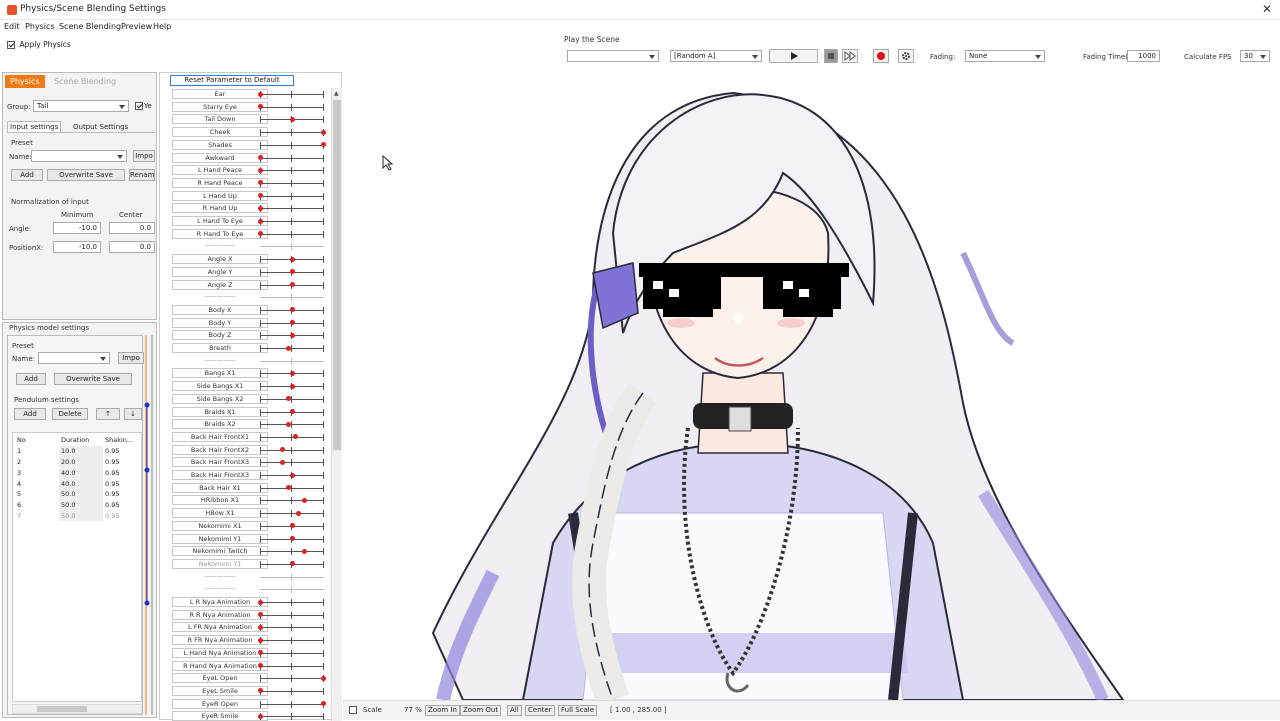 The width and height of the screenshot is (1280, 721). What do you see at coordinates (232, 80) in the screenshot?
I see `reset-parameters-button: Reset Parameter to Default` at bounding box center [232, 80].